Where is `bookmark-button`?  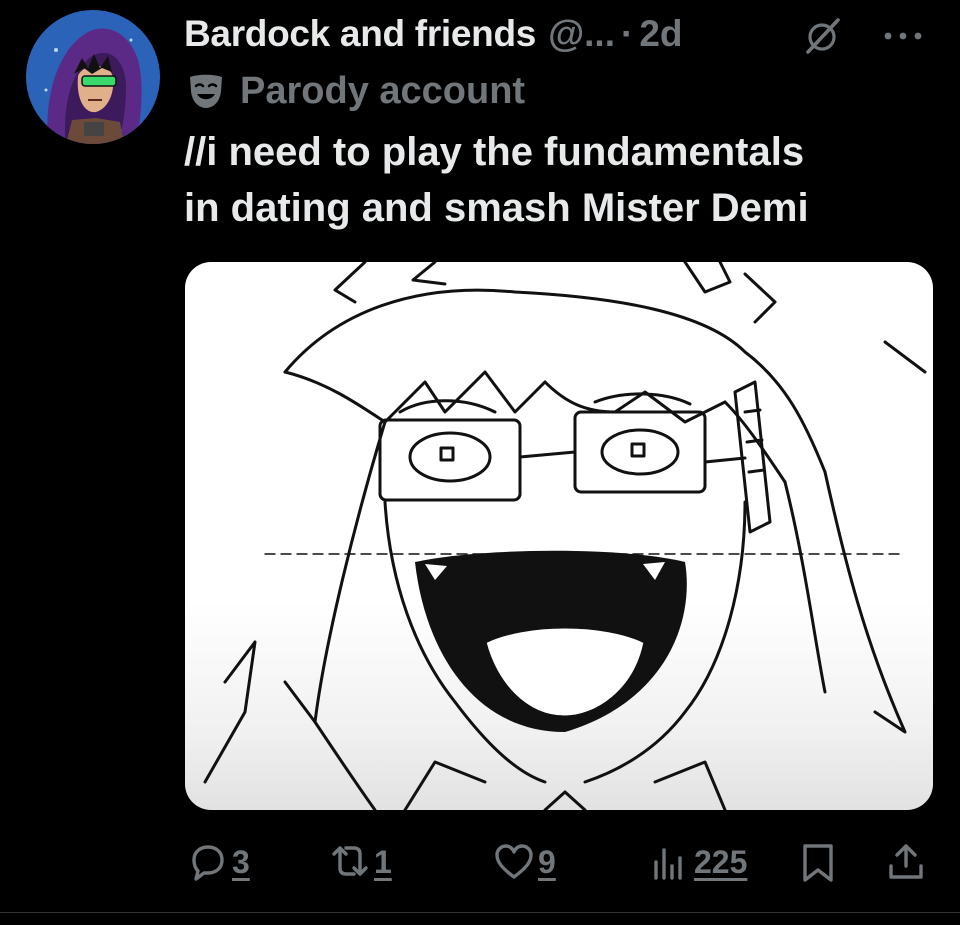 bookmark-button is located at coordinates (818, 862).